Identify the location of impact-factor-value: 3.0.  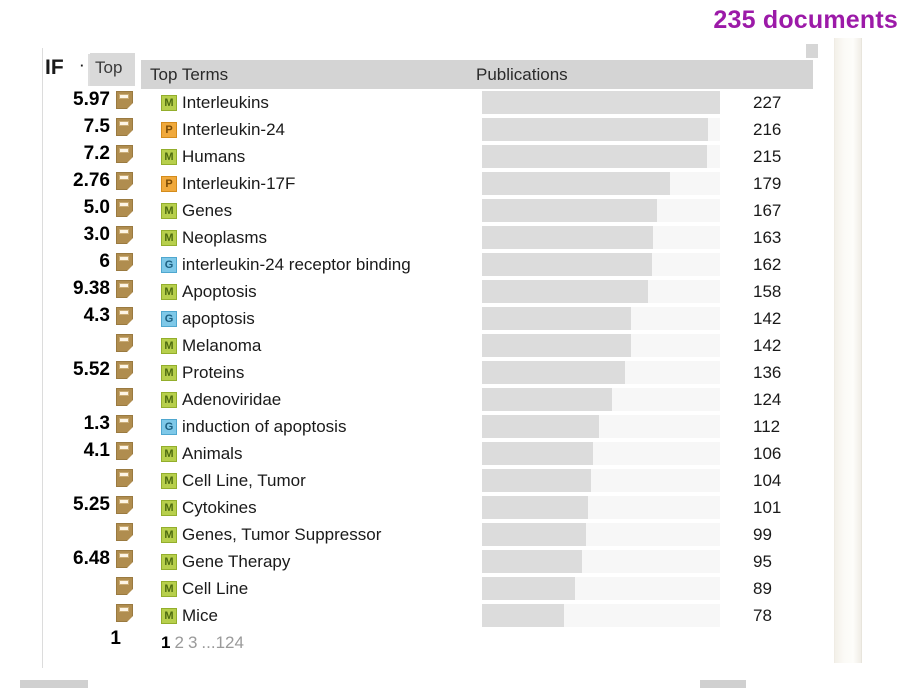
(96, 234).